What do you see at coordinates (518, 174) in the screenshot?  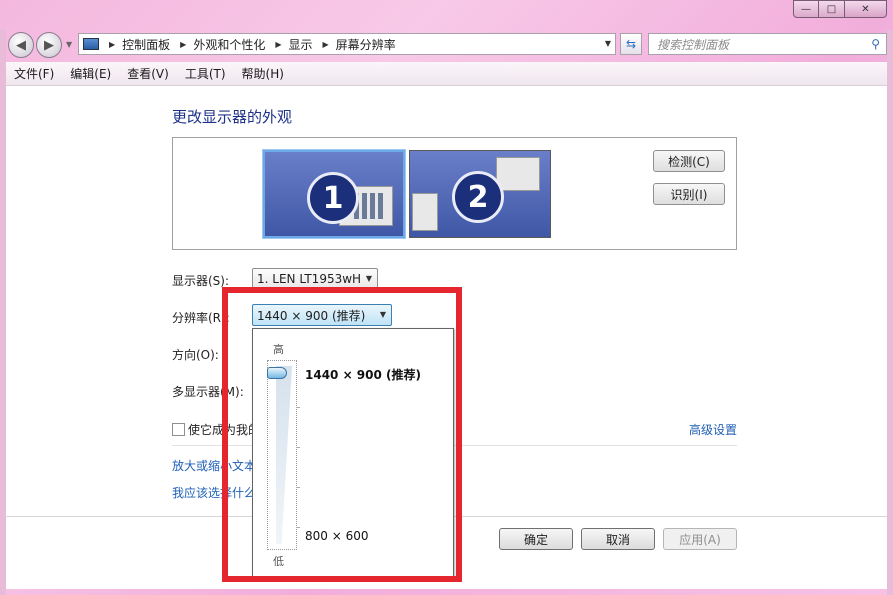 I see `window-thumbnail-icon` at bounding box center [518, 174].